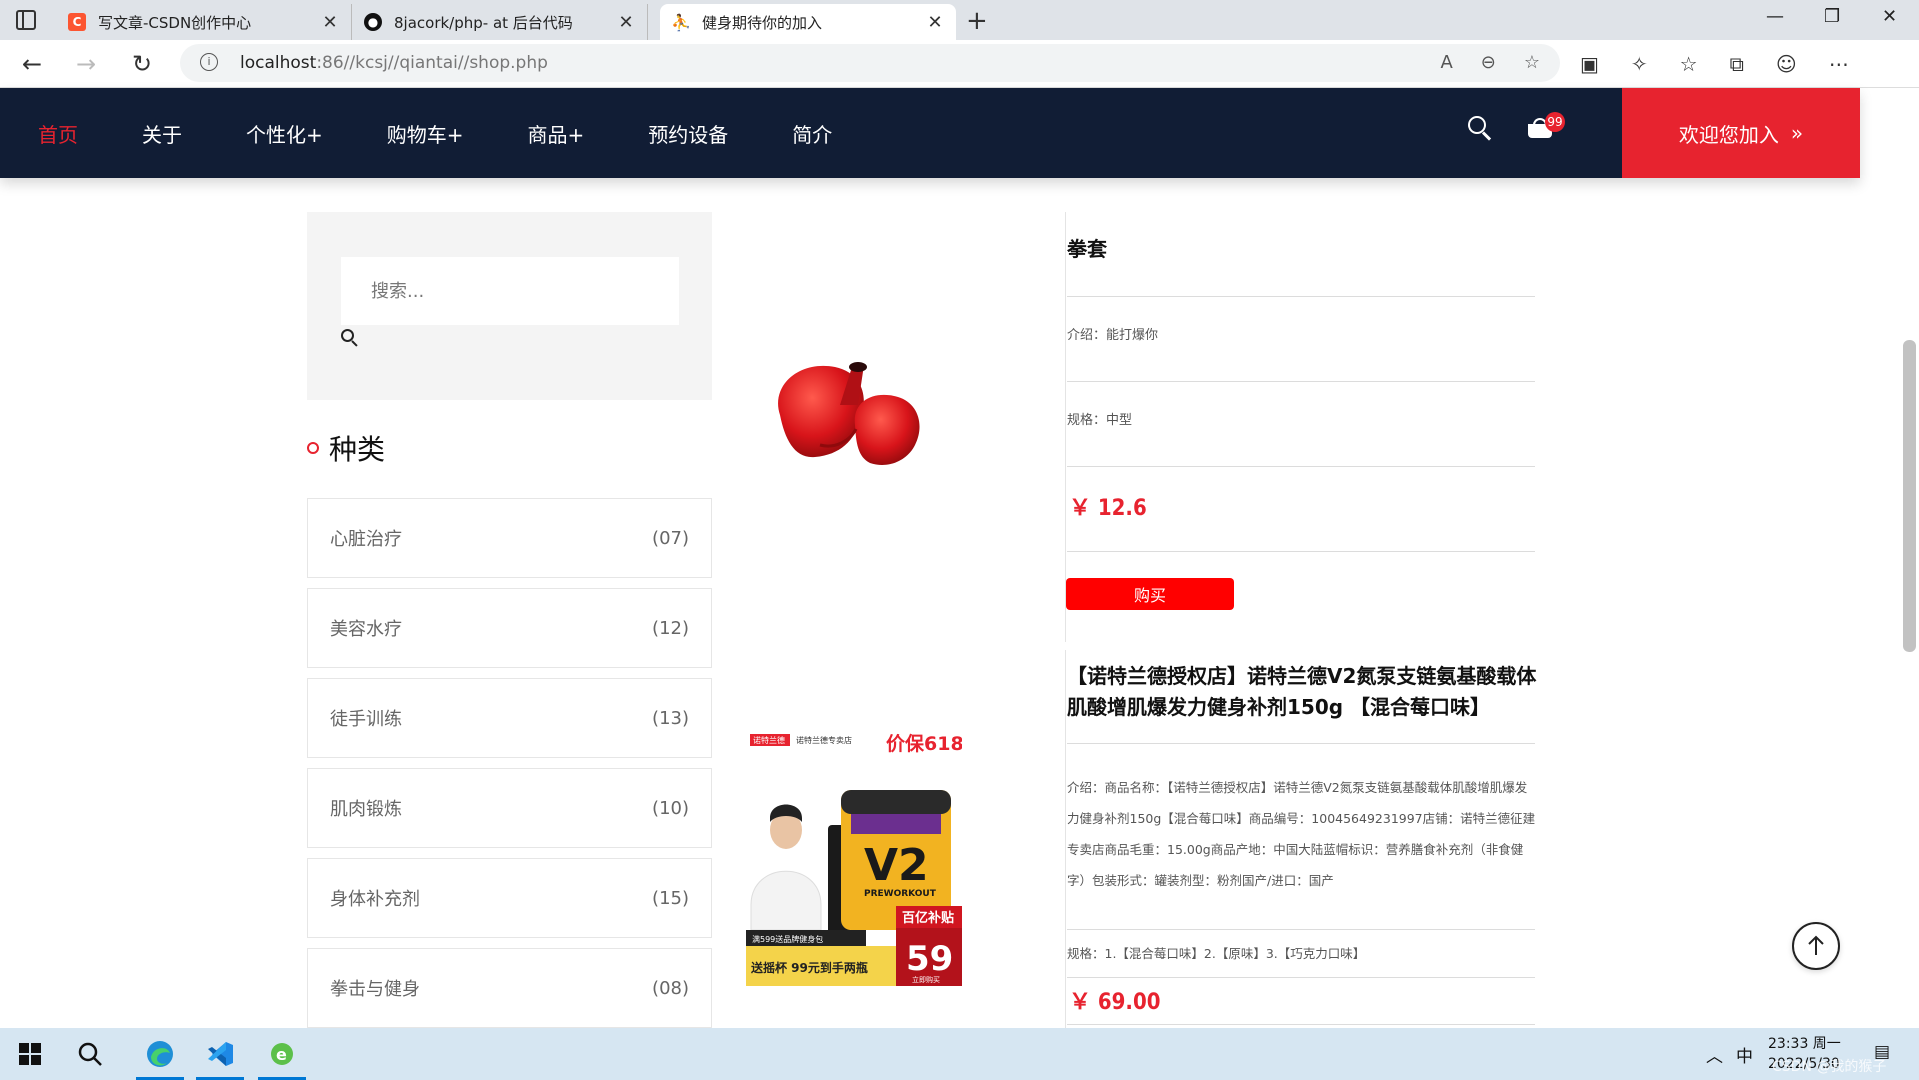 This screenshot has height=1080, width=1919. I want to click on svg-text: e, so click(281, 1054).